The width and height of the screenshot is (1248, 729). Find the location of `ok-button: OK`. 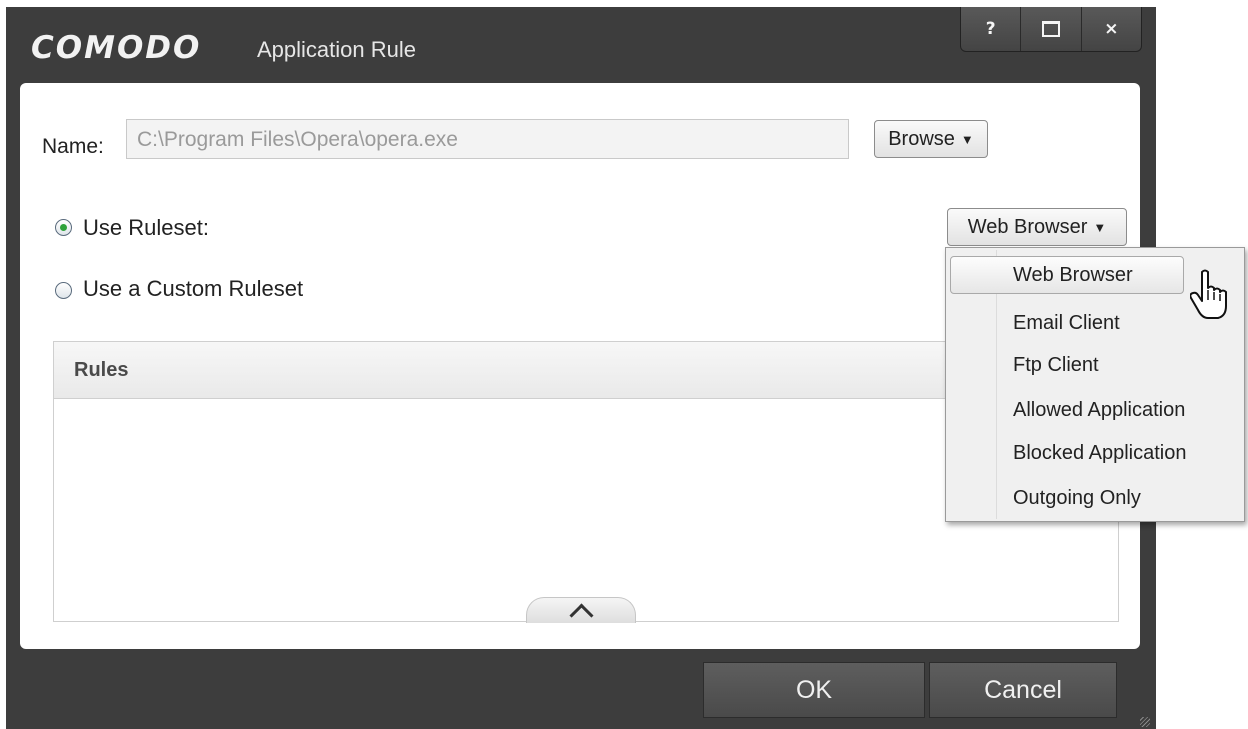

ok-button: OK is located at coordinates (814, 690).